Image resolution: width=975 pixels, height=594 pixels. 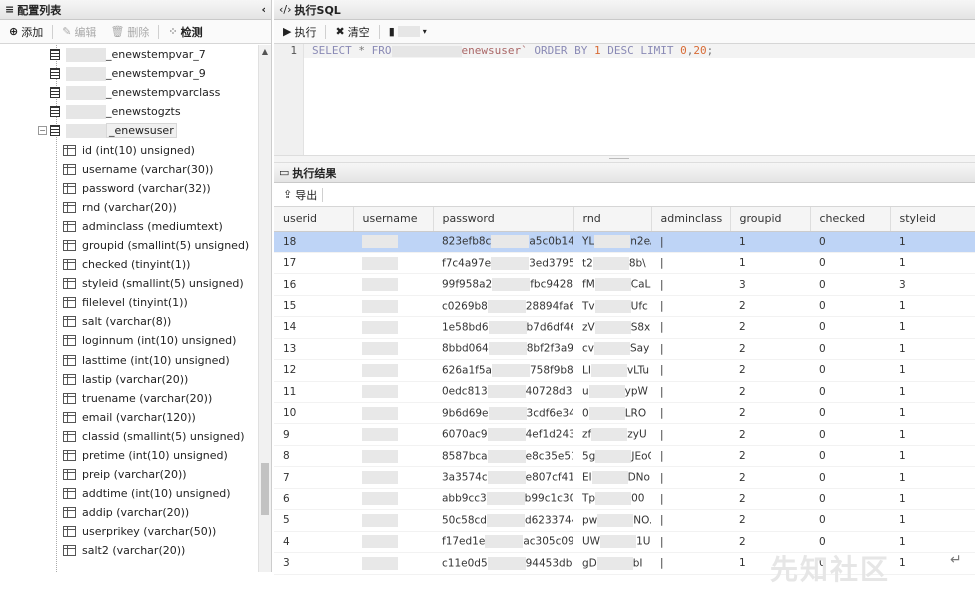 What do you see at coordinates (313, 370) in the screenshot?
I see `cell: 12` at bounding box center [313, 370].